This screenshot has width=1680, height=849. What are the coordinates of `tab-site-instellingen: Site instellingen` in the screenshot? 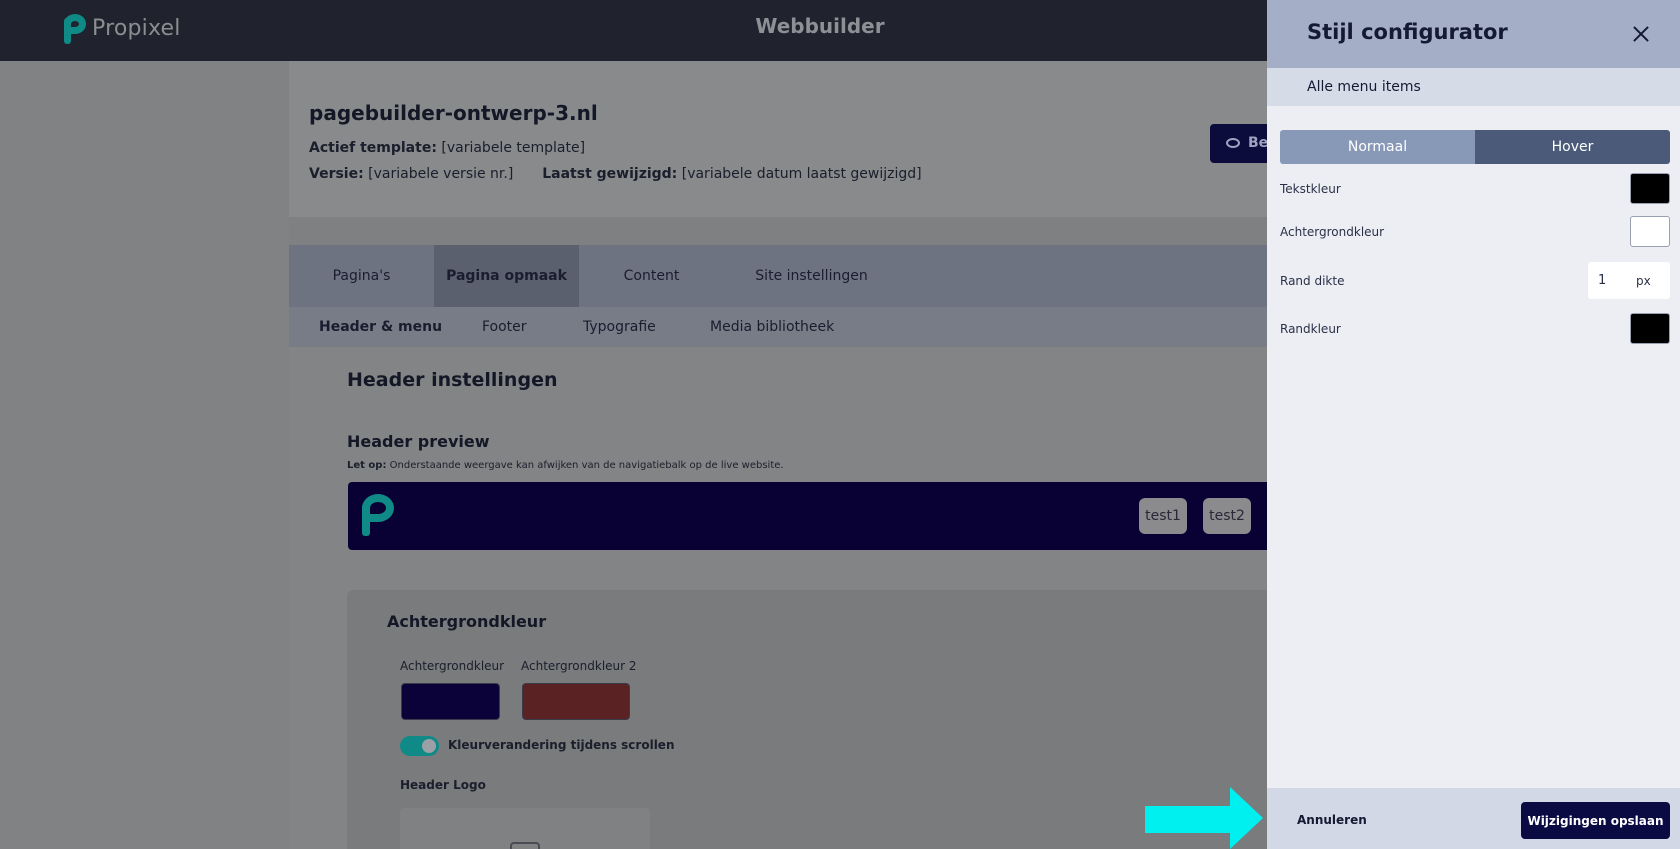 It's located at (811, 276).